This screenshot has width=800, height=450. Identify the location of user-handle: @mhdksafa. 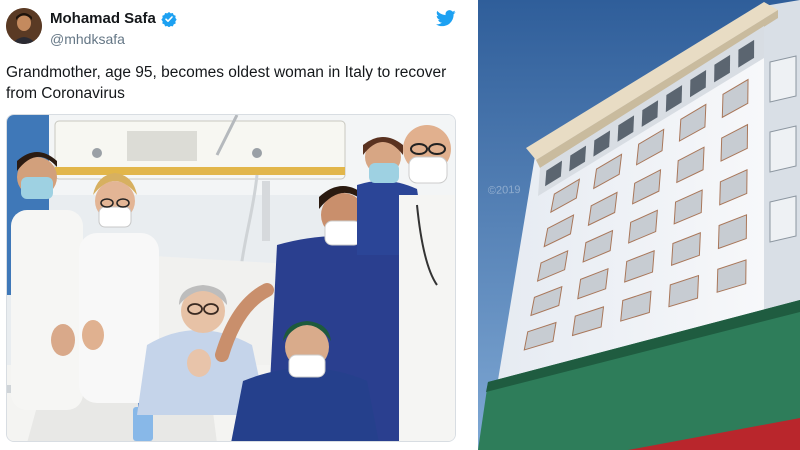
(87, 39).